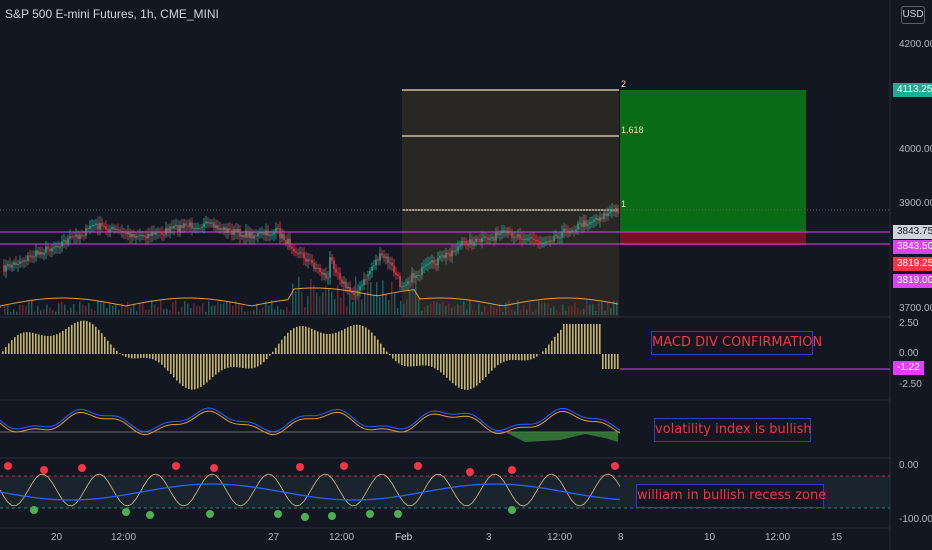  I want to click on williams-overbought-marker, so click(418, 466).